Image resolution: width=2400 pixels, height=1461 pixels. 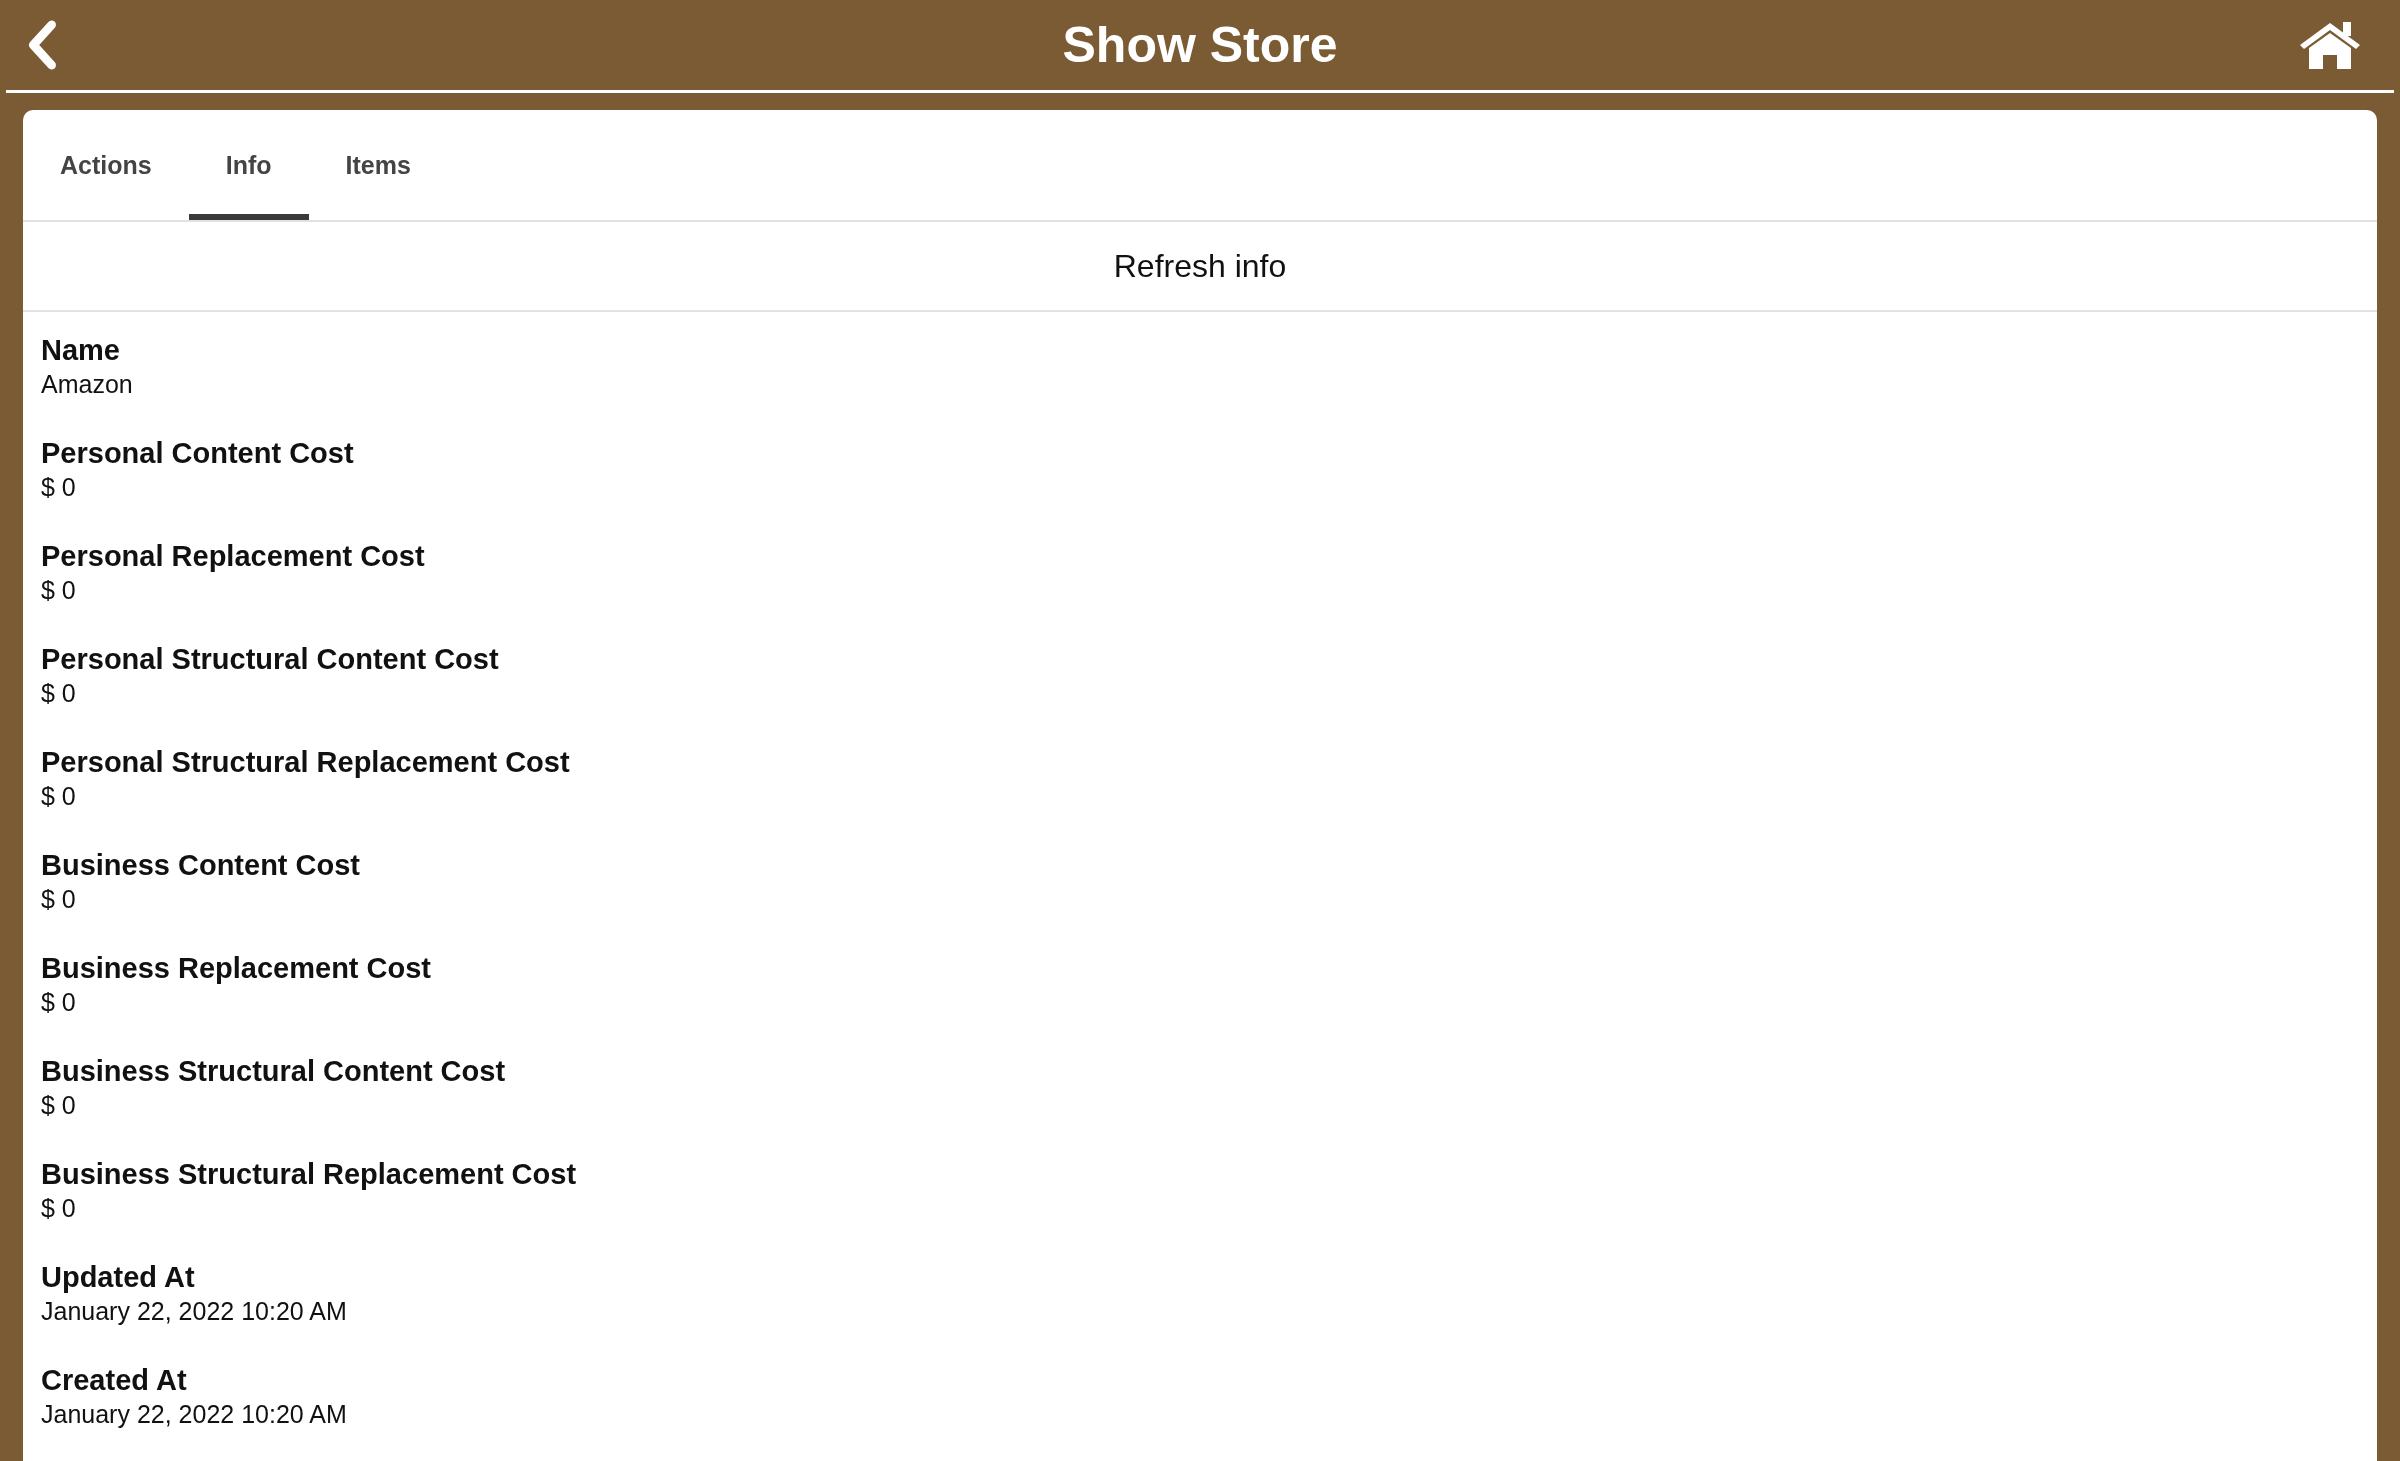 I want to click on field-label: Personal Structural Content Cost, so click(x=270, y=659).